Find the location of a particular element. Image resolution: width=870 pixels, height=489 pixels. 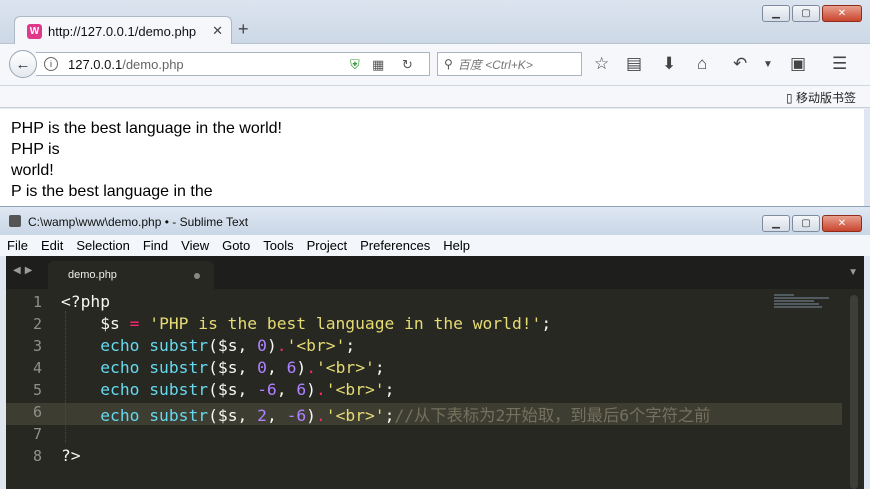

tab-list-dropdown-icon: ▼ is located at coordinates (853, 272).